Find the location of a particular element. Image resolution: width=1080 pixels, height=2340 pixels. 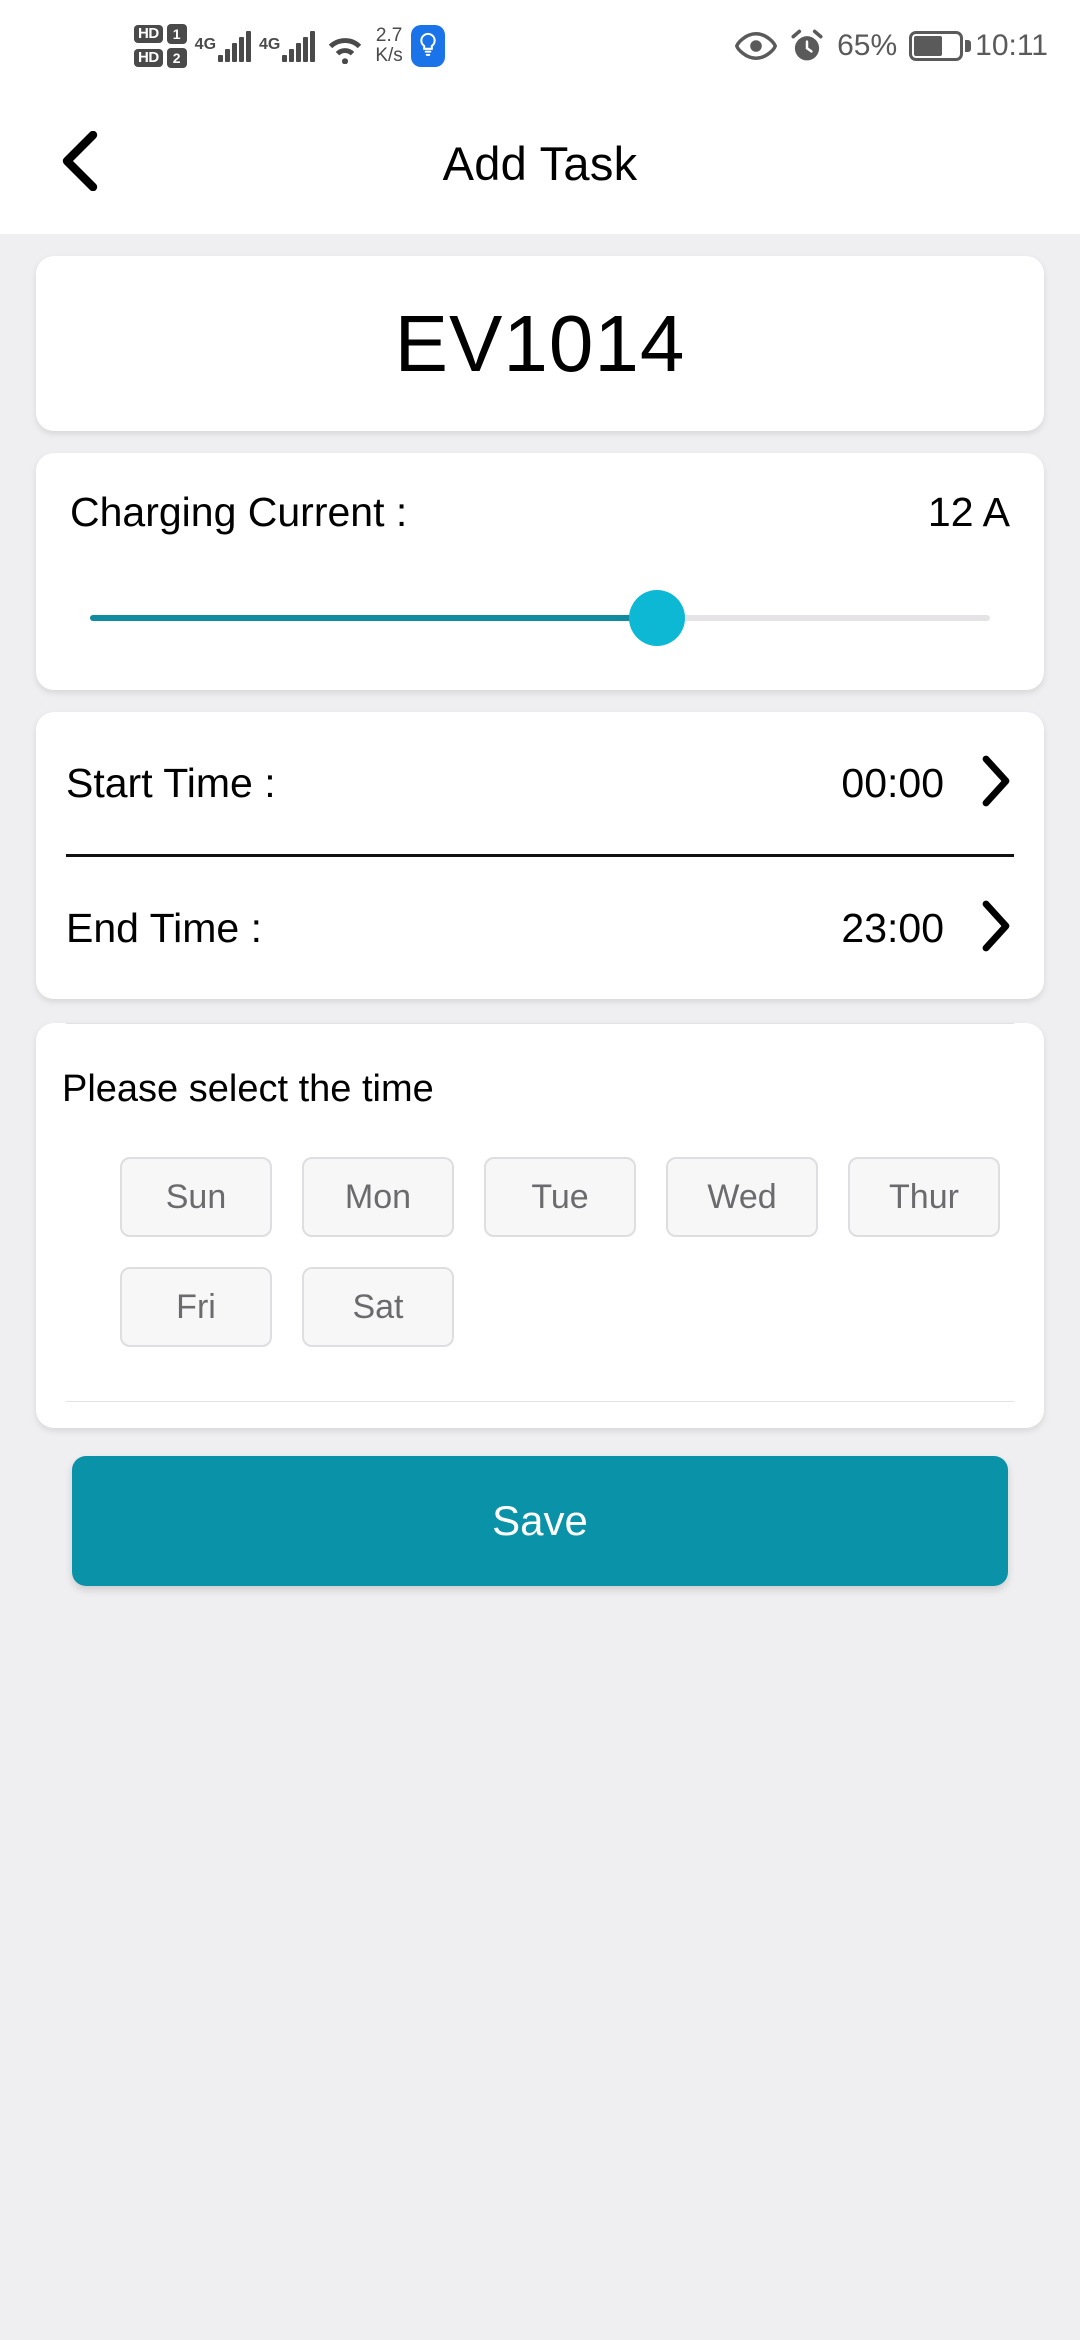

hd-label-sim1: HD is located at coordinates (148, 34).